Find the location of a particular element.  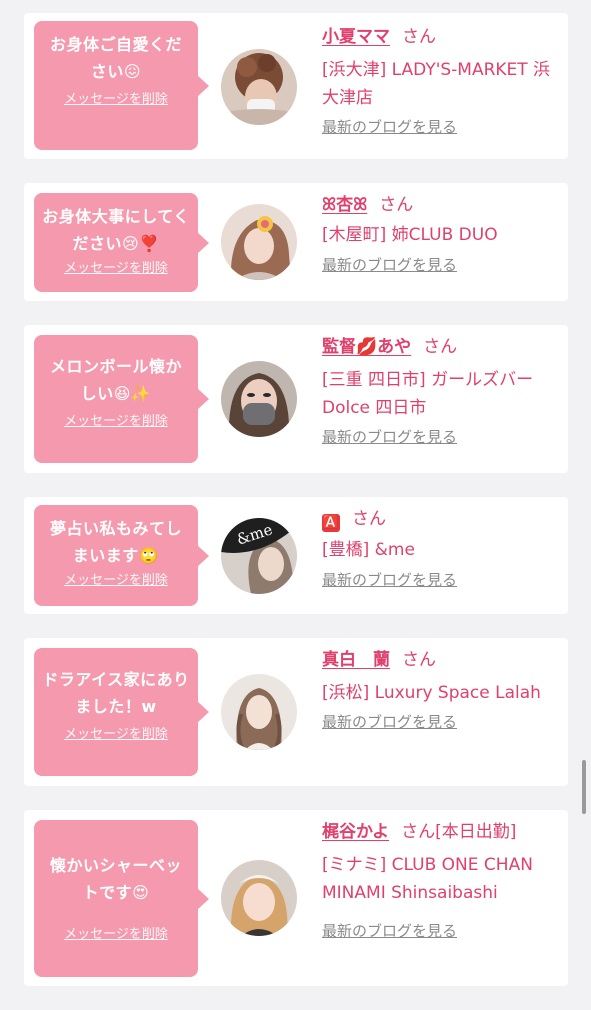

message-text: メロンボール懐かしい😆✨ is located at coordinates (115, 380).